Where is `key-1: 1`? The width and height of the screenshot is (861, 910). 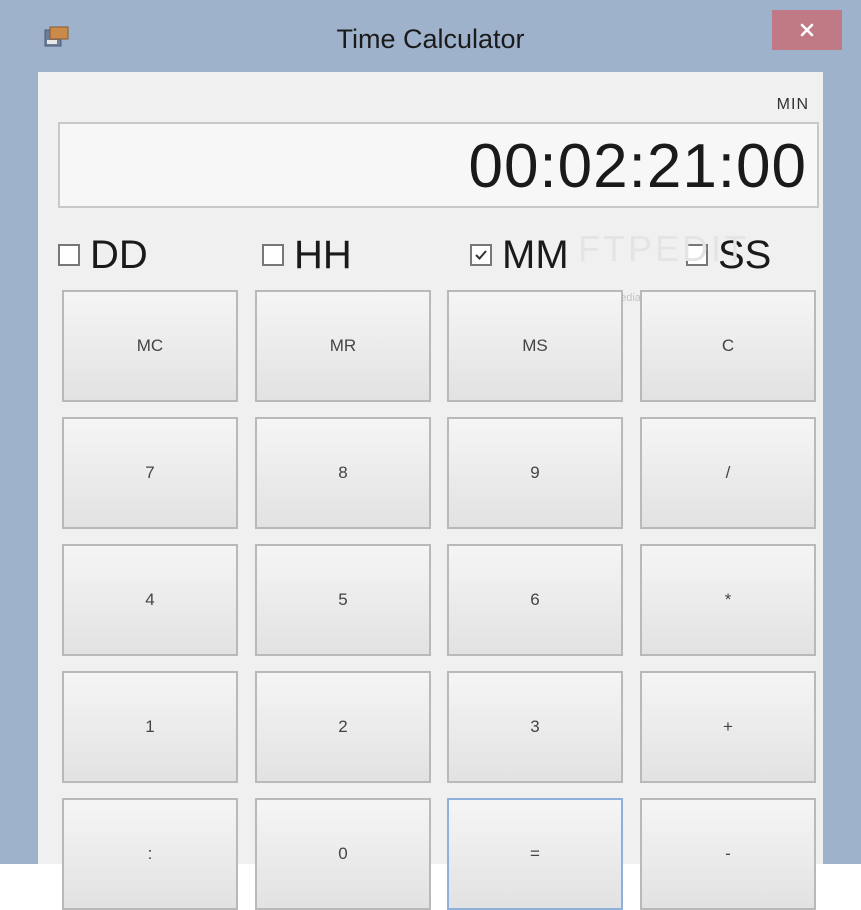 key-1: 1 is located at coordinates (150, 727).